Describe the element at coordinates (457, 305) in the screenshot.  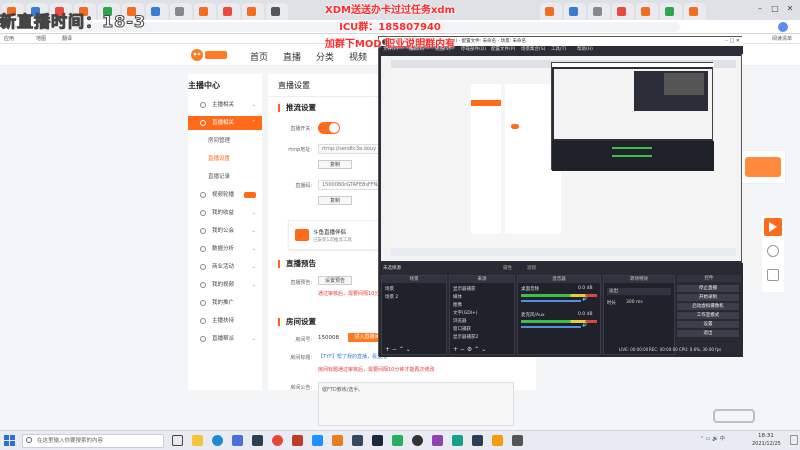
I see `source-item: 图像` at that location.